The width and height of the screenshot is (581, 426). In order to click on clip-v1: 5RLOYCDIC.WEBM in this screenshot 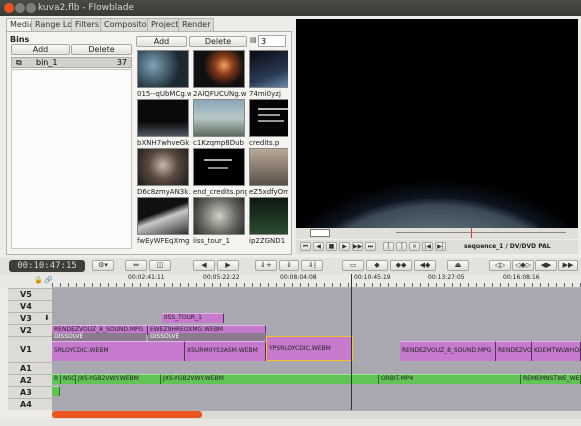, I will do `click(118, 351)`.